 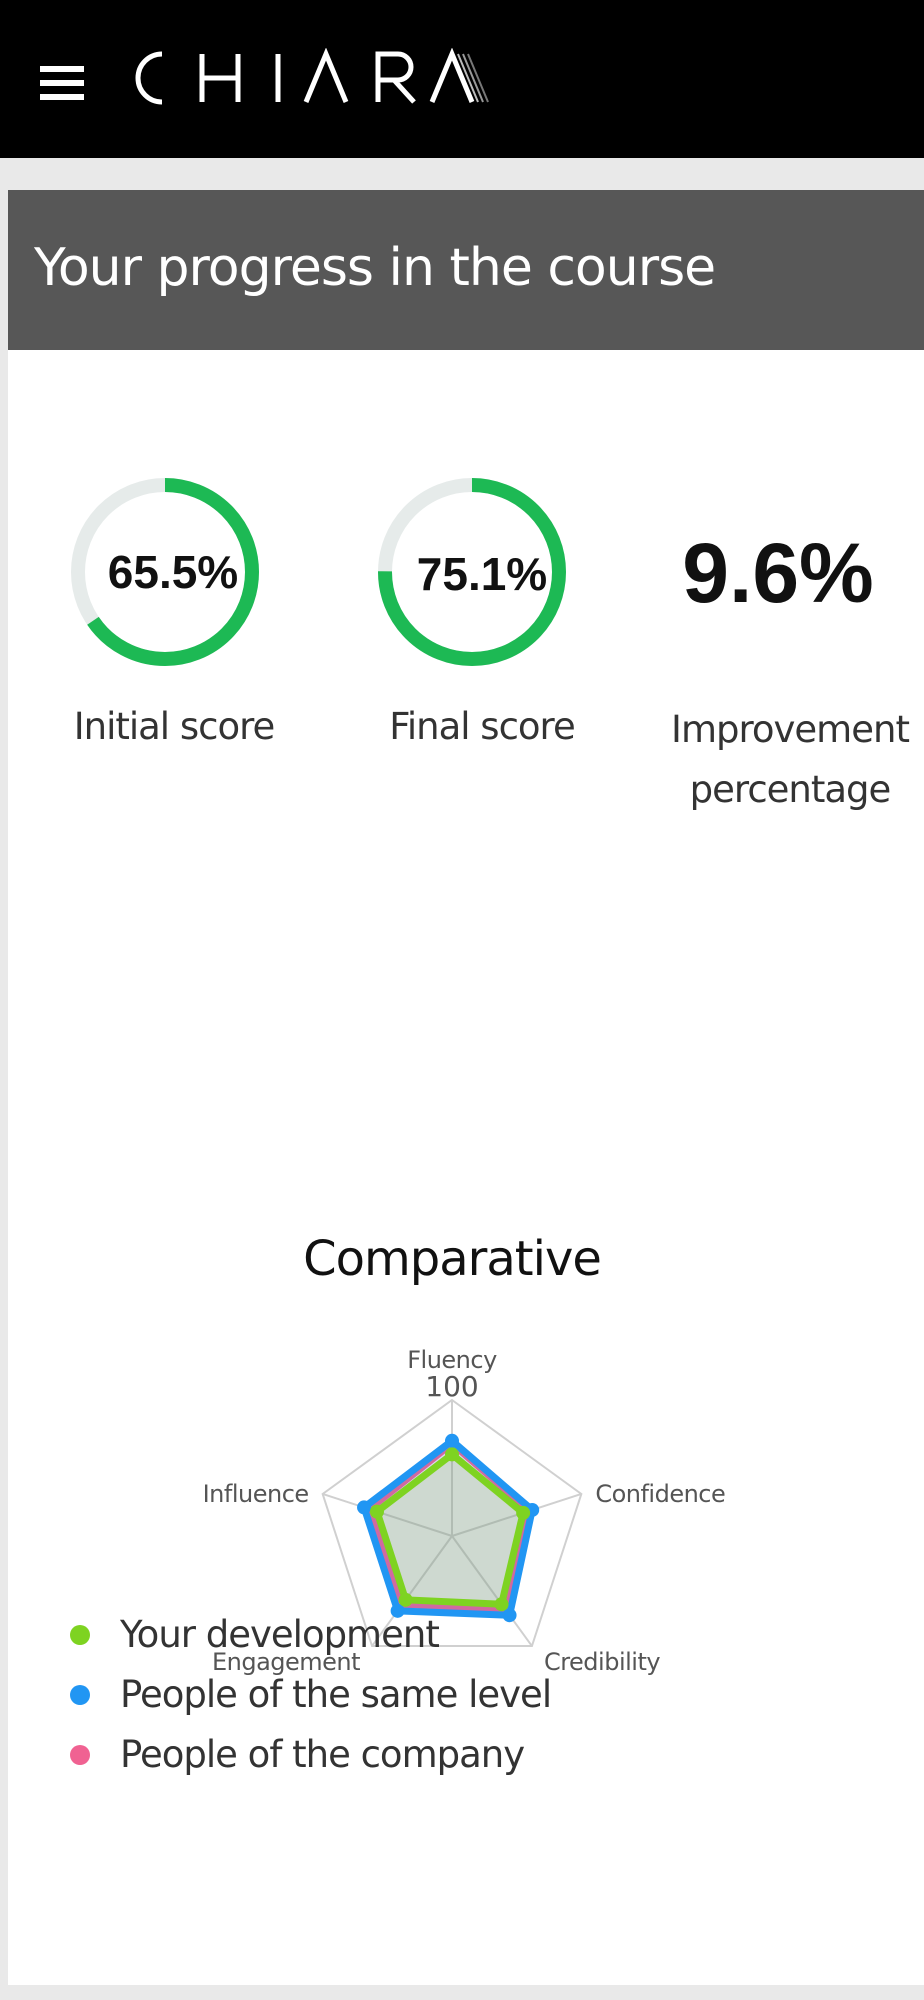 I want to click on final-score-ring: 75.1%, so click(x=472, y=572).